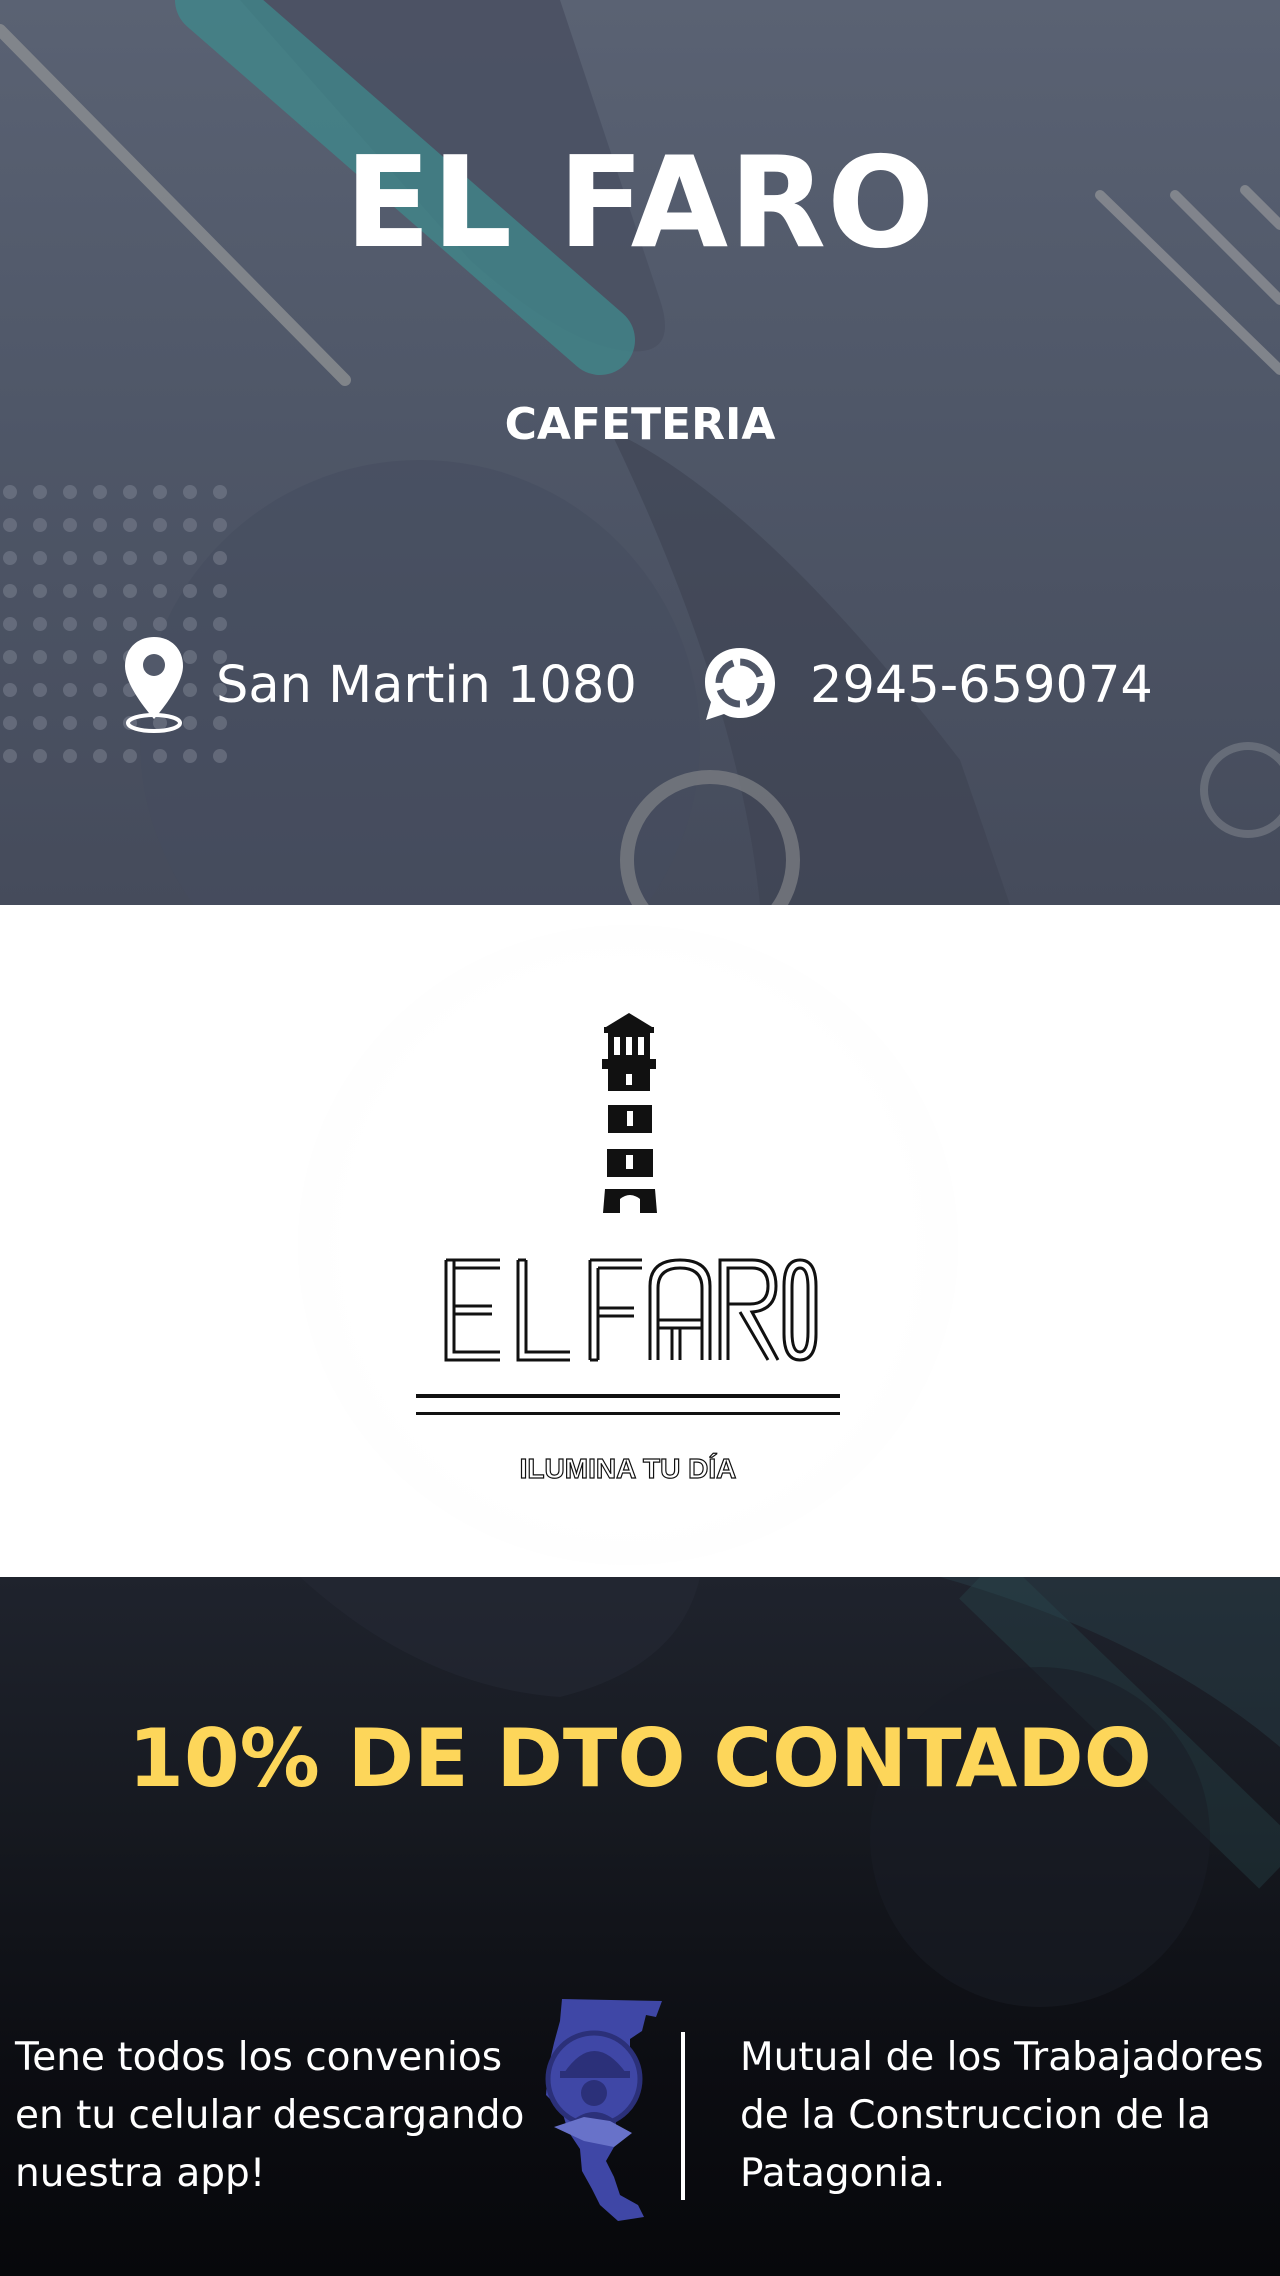 Image resolution: width=1280 pixels, height=2276 pixels. I want to click on discount-banner: 10% DE DTO CONTADO, so click(640, 1758).